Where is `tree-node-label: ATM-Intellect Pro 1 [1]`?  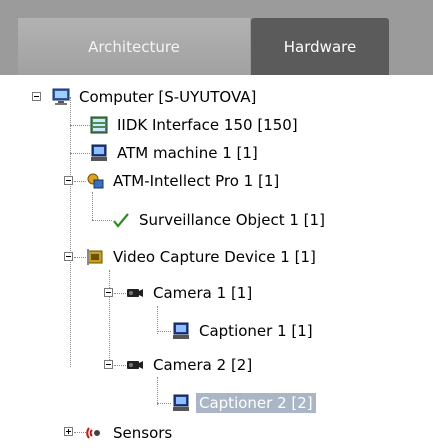 tree-node-label: ATM-Intellect Pro 1 [1] is located at coordinates (196, 181).